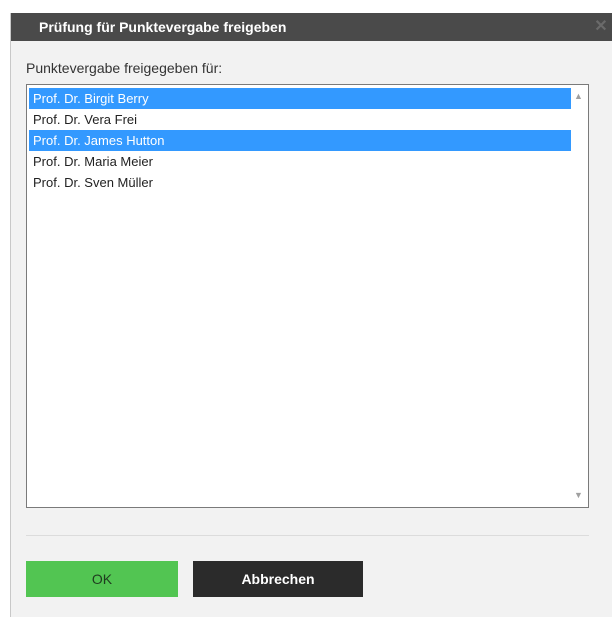  Describe the element at coordinates (300, 119) in the screenshot. I see `list-item: Prof. Dr. Vera Frei` at that location.